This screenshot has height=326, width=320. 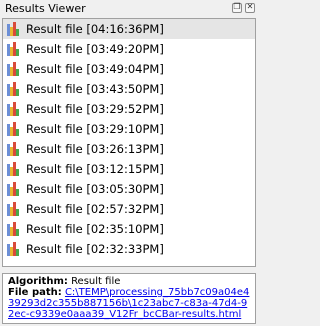 I want to click on panel-title-bar: Results Viewer ❐ ✕, so click(x=129, y=9).